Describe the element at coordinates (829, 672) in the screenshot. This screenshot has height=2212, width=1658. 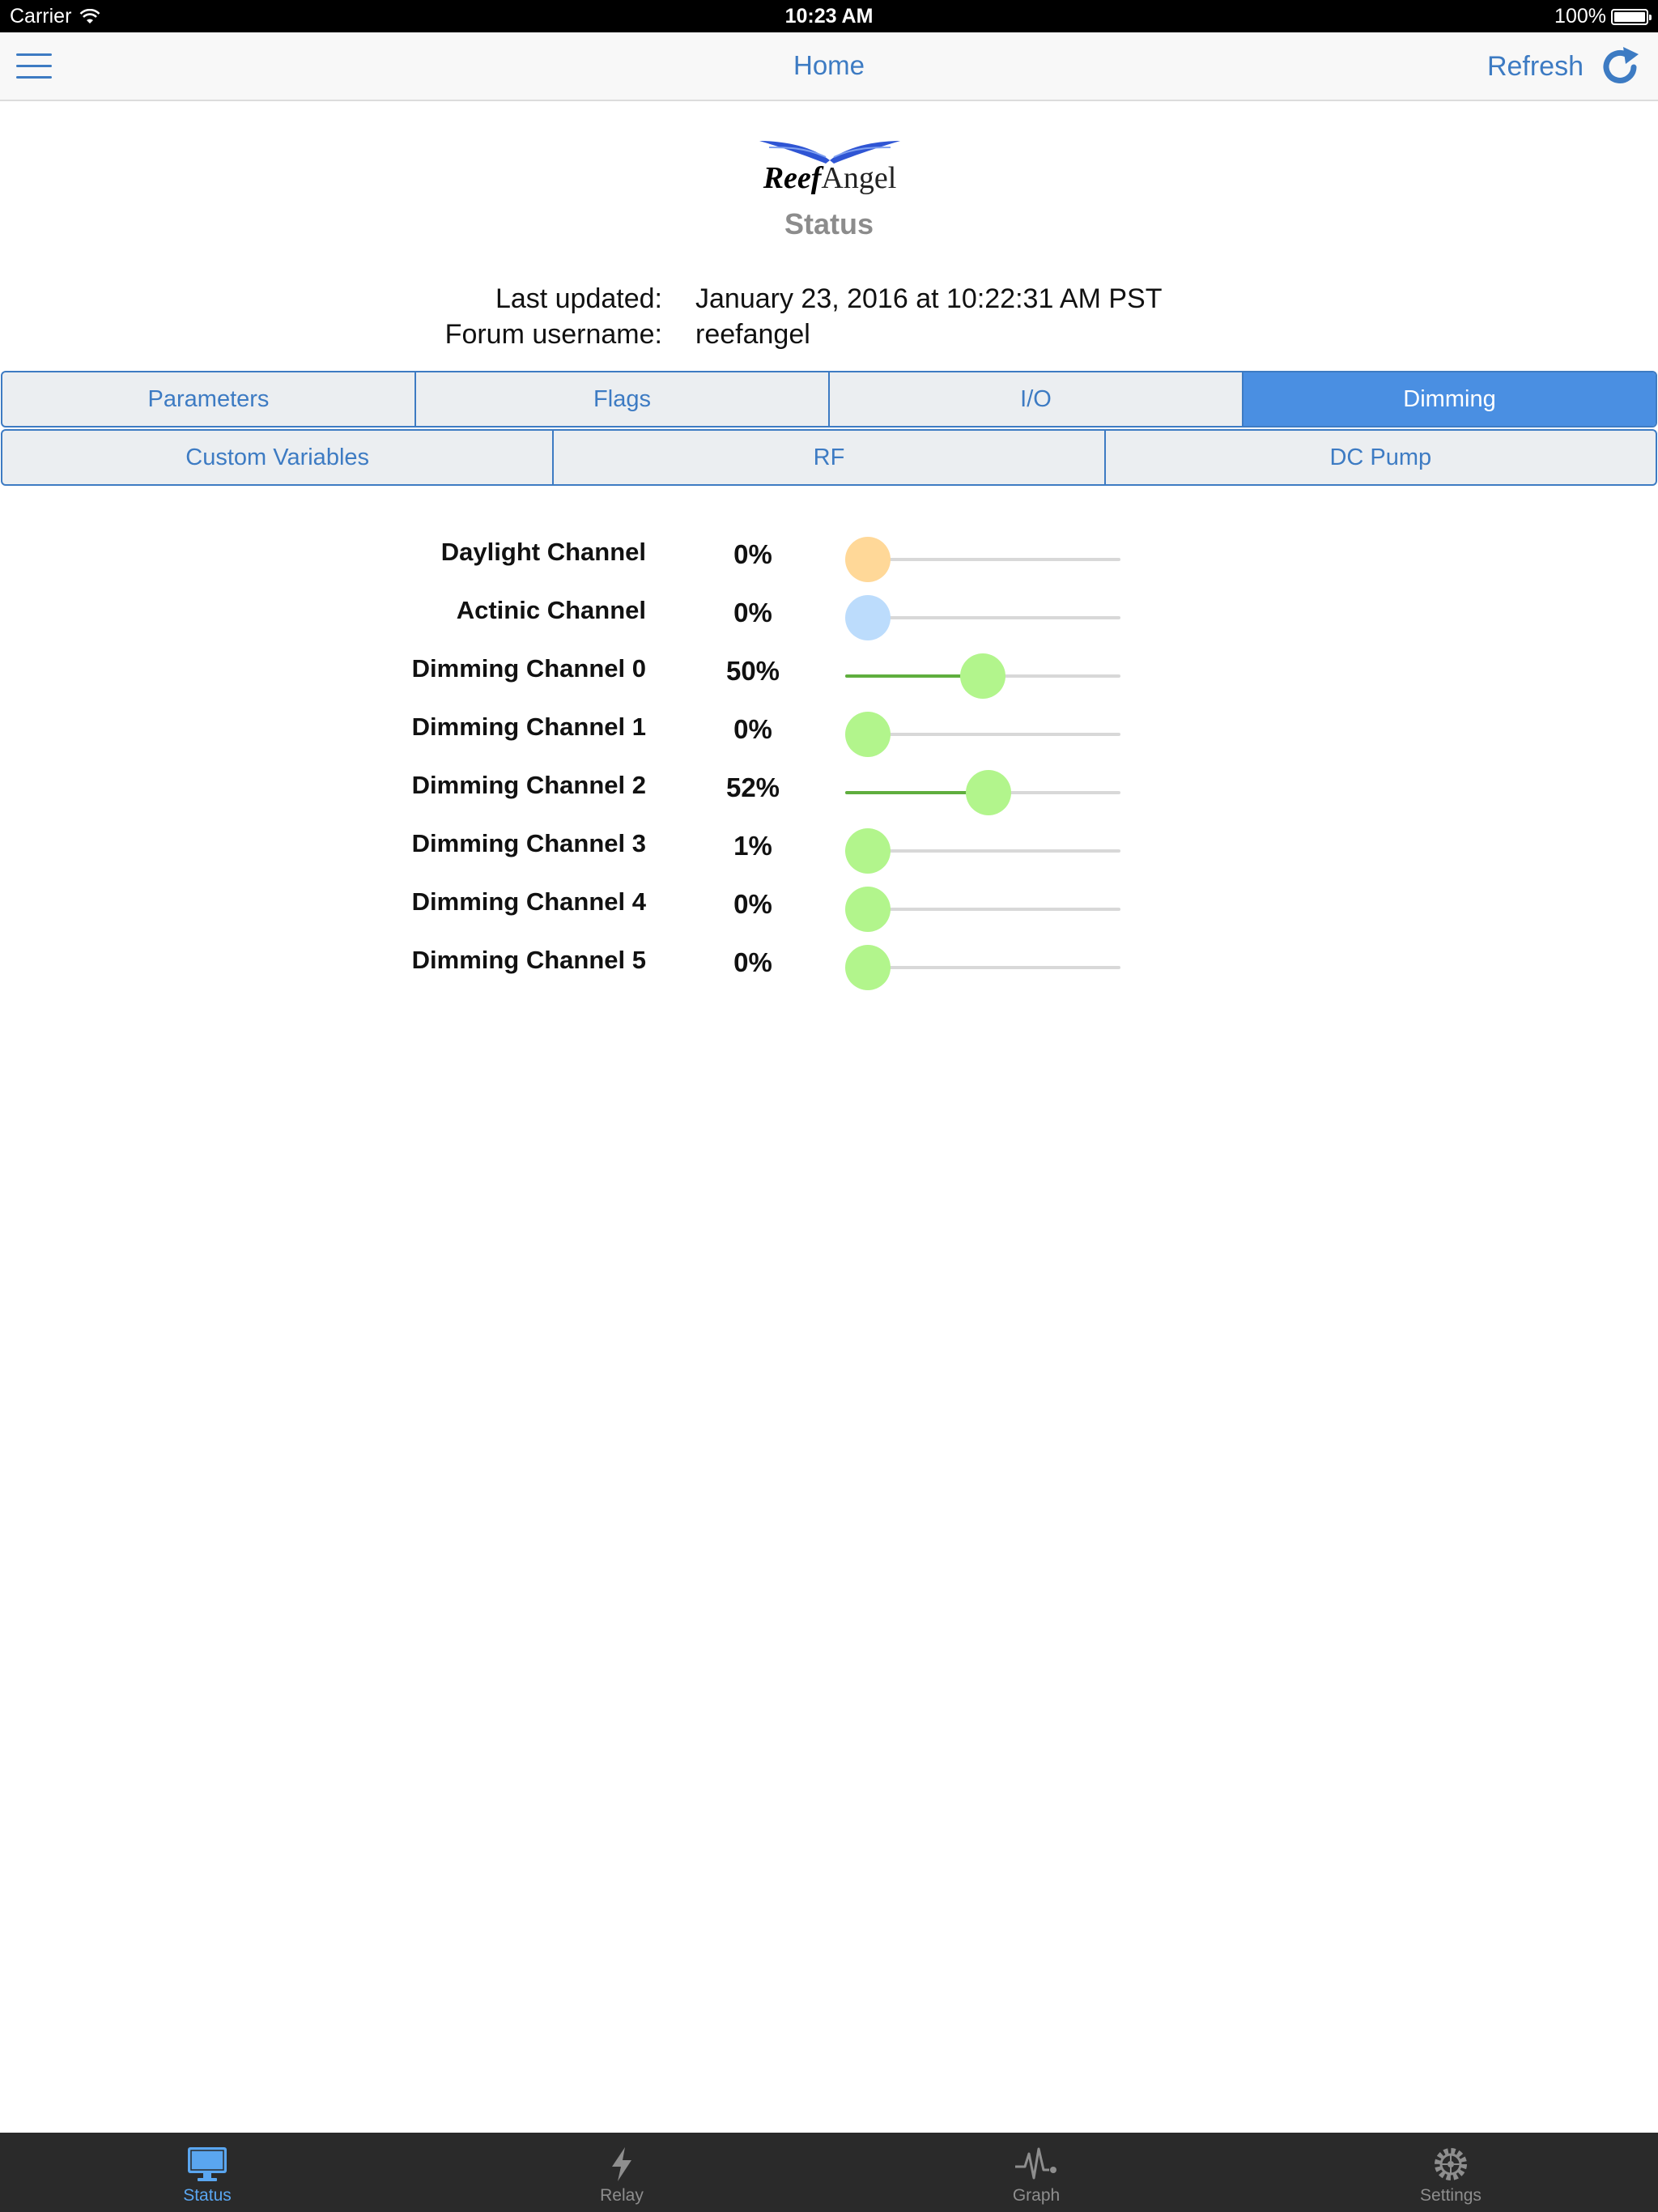
I see `channel-row: Dimming Channel 0 50%` at that location.